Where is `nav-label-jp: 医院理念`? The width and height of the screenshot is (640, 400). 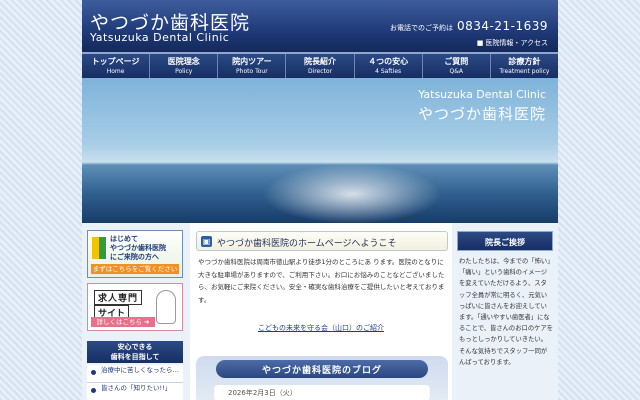 nav-label-jp: 医院理念 is located at coordinates (183, 61).